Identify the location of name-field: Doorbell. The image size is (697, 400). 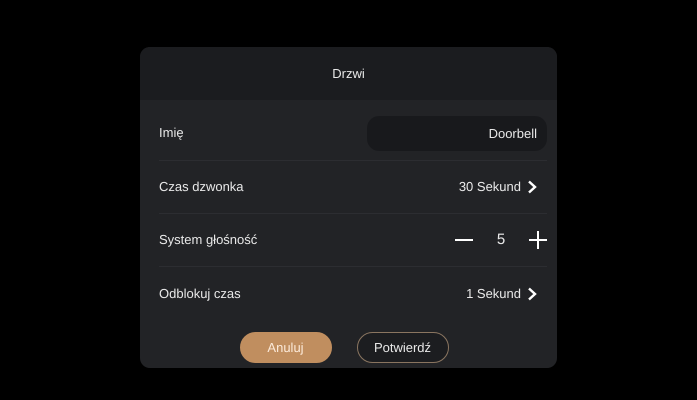
(457, 133).